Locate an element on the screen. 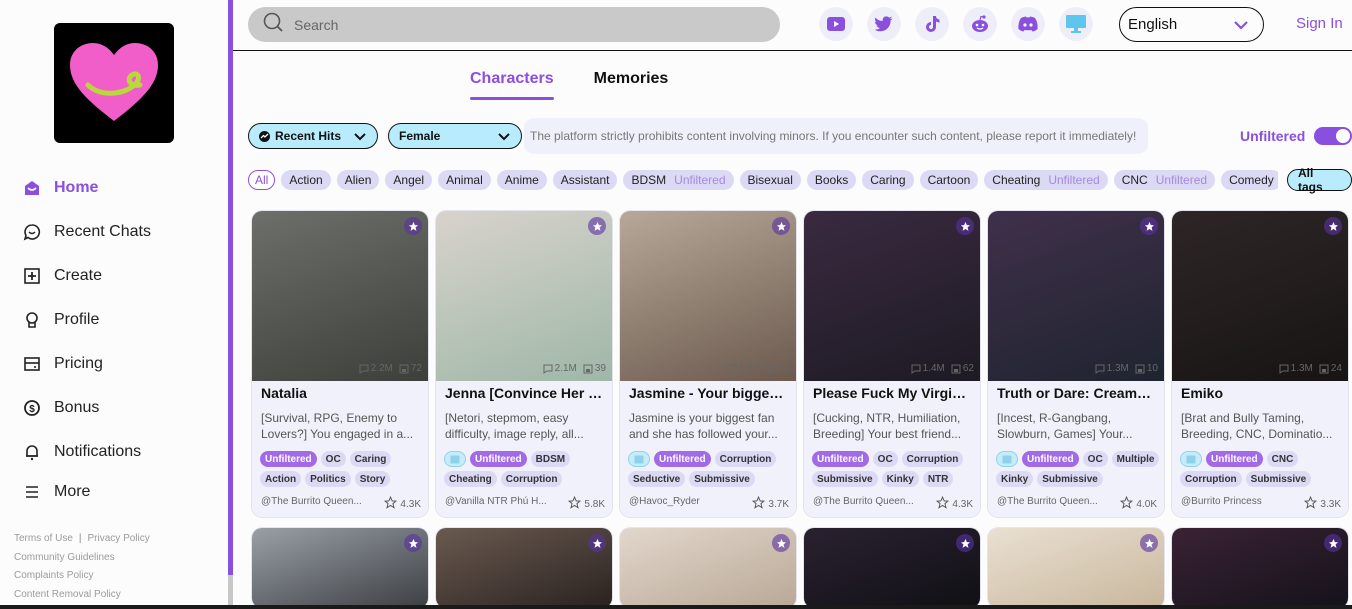  tag-label: Action is located at coordinates (306, 180).